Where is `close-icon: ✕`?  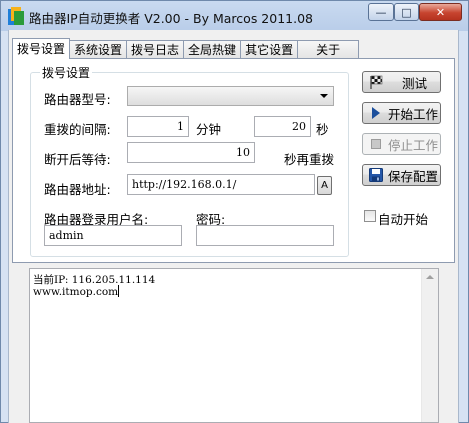 close-icon: ✕ is located at coordinates (440, 12).